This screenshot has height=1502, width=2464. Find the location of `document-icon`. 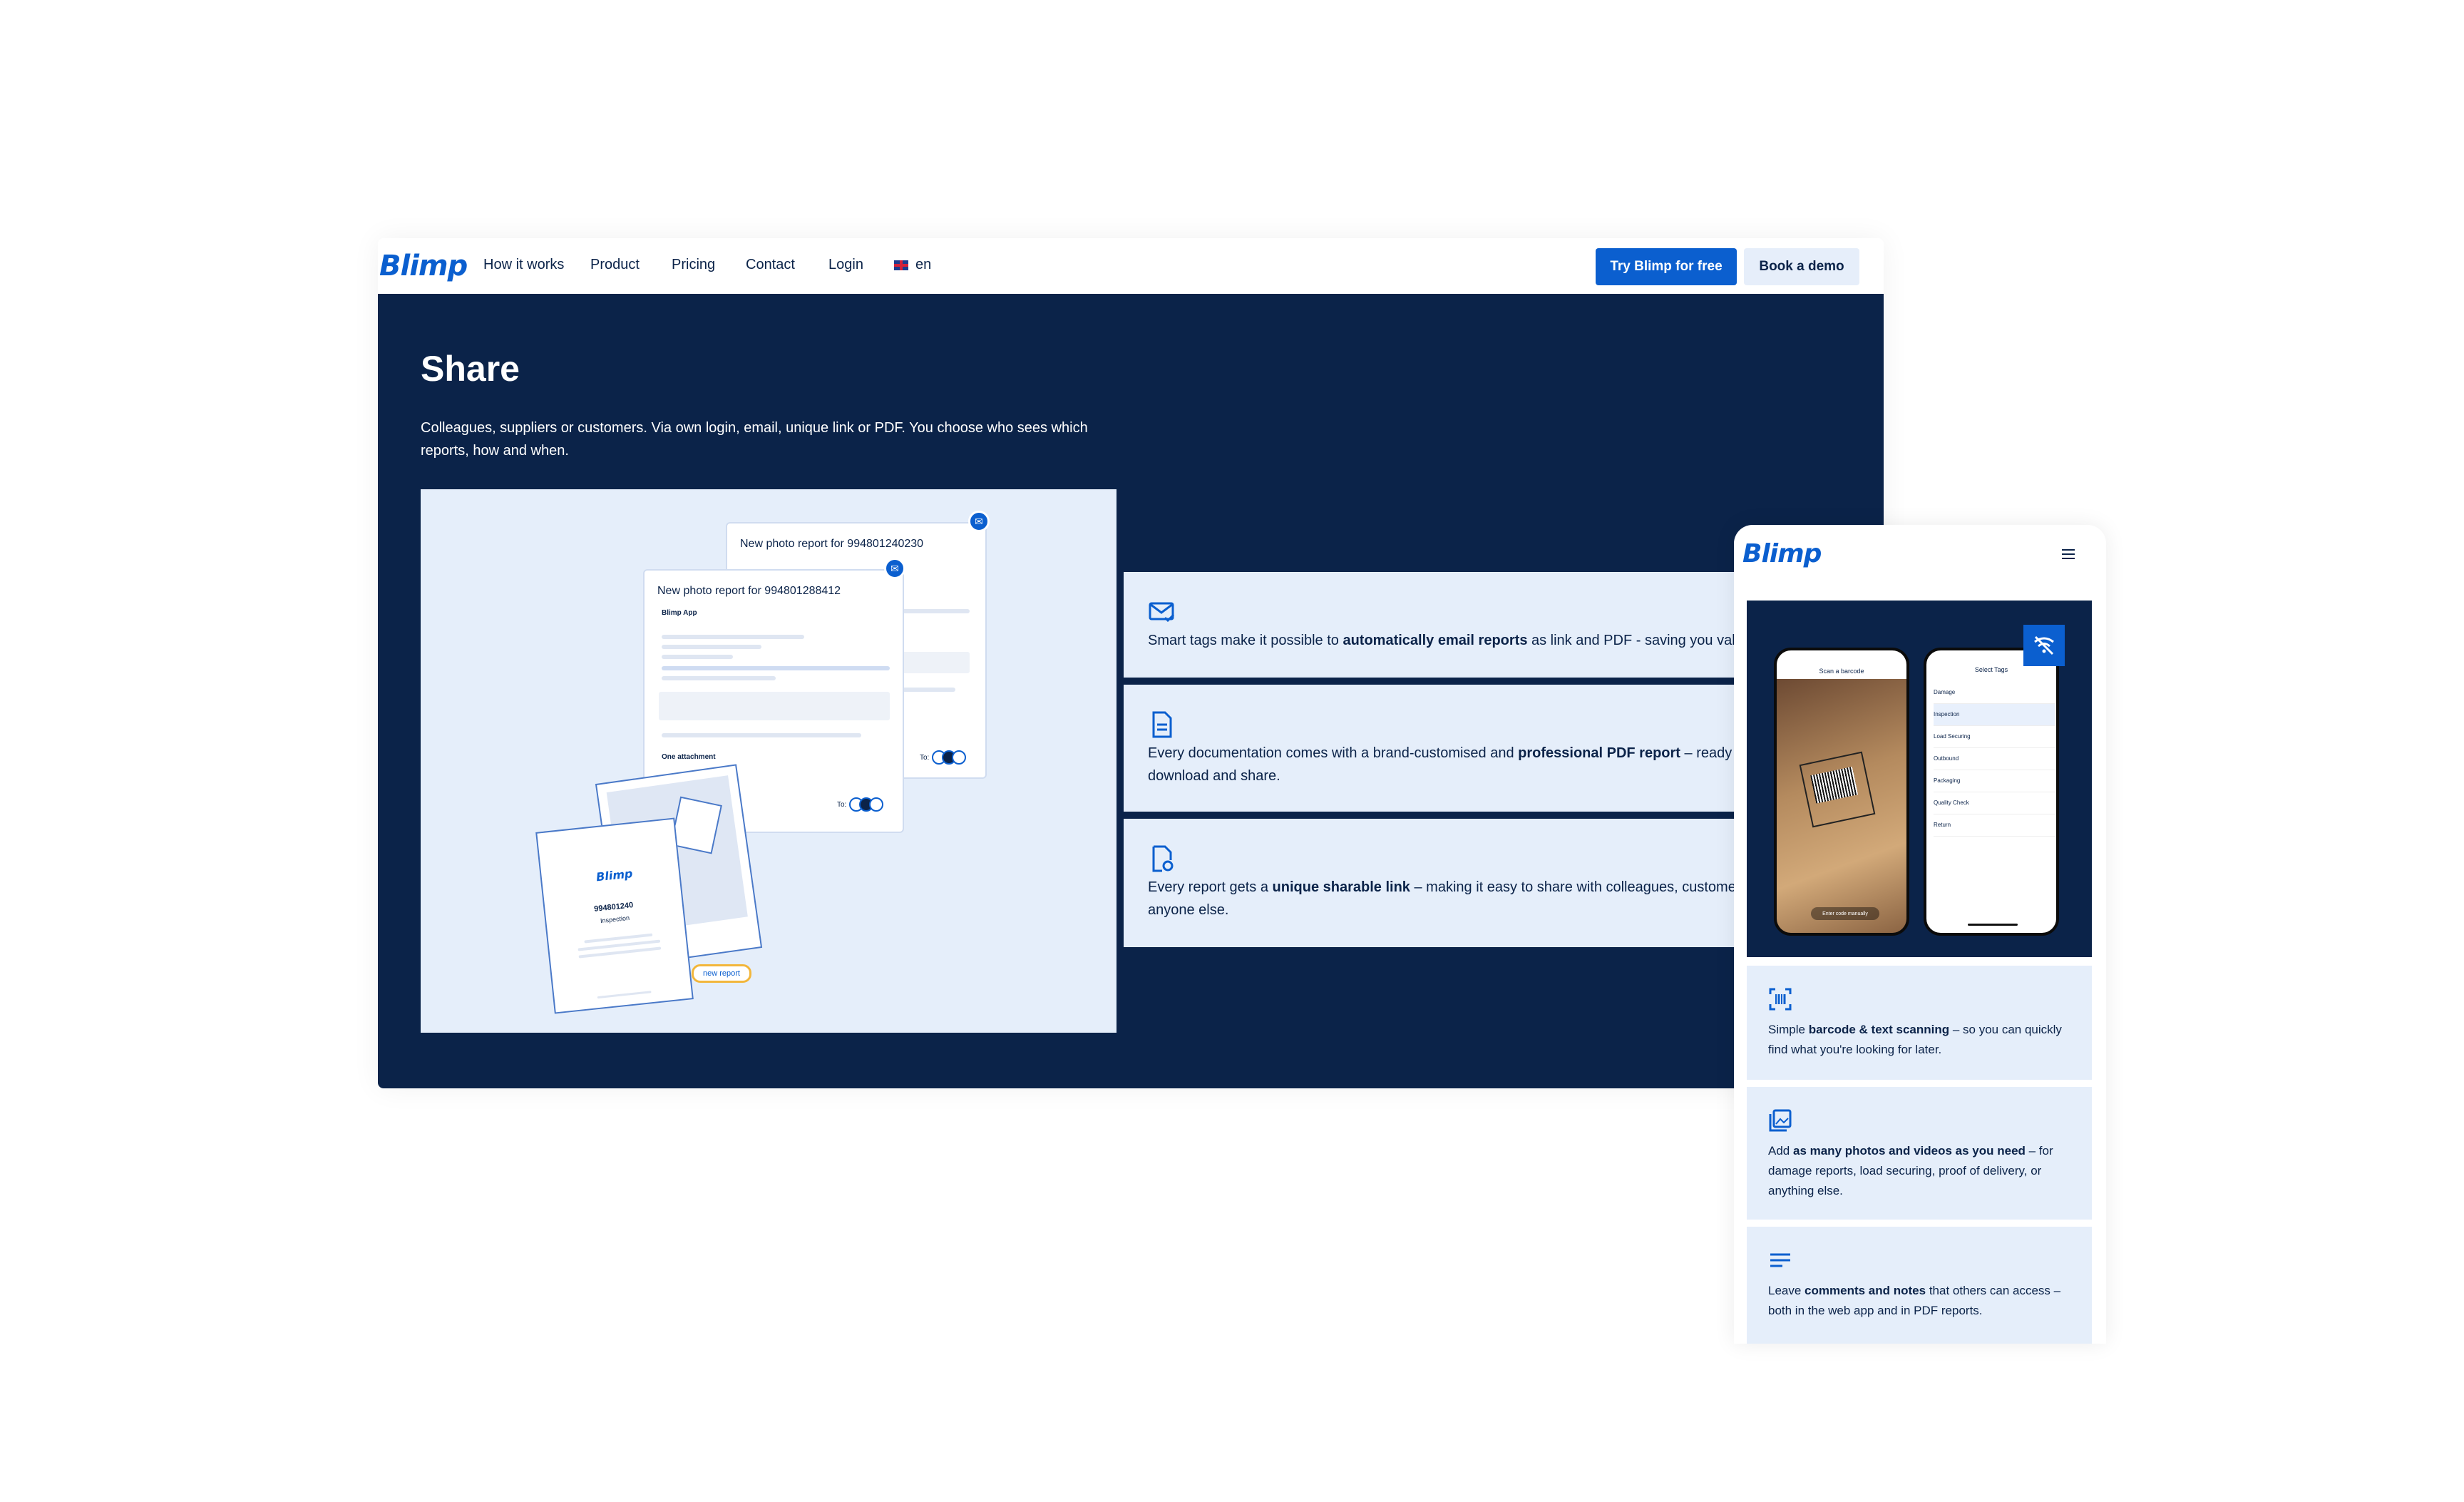

document-icon is located at coordinates (1162, 725).